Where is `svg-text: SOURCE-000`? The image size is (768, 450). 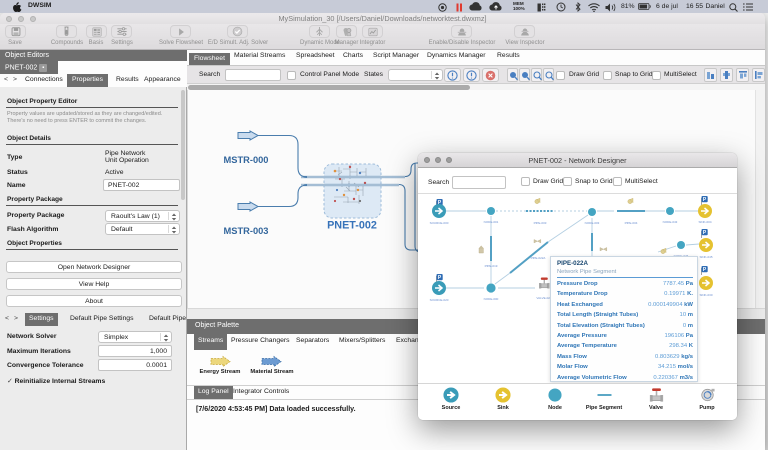
svg-text: SOURCE-000 is located at coordinates (439, 223).